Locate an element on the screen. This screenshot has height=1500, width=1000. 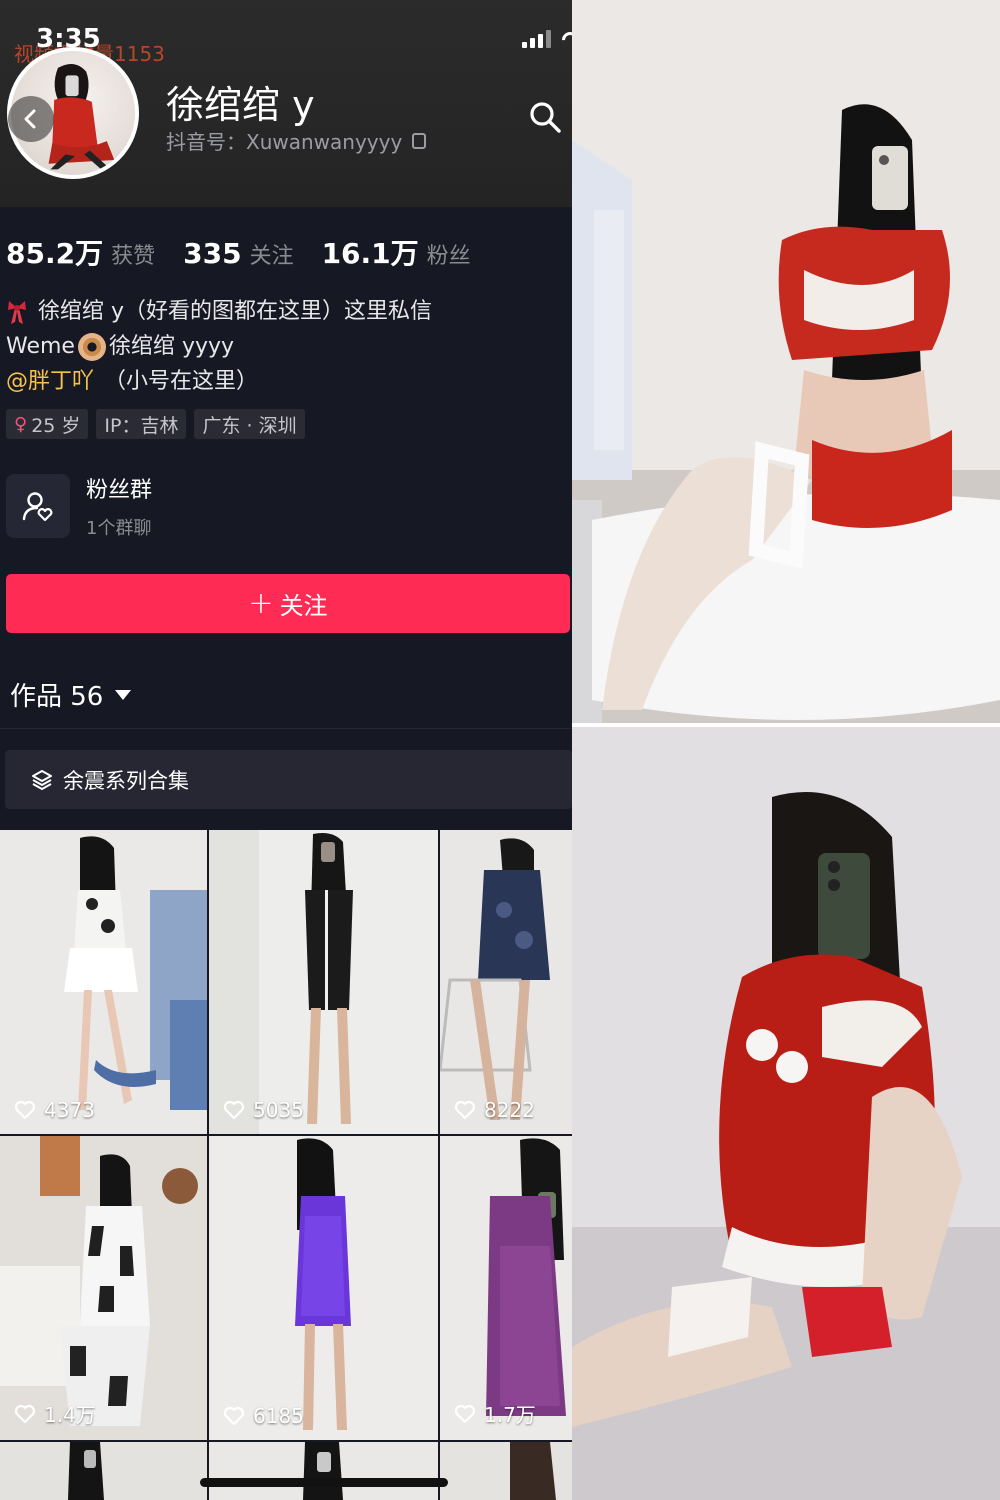
fan-group-subtitle: 1个群聊 is located at coordinates (119, 528).